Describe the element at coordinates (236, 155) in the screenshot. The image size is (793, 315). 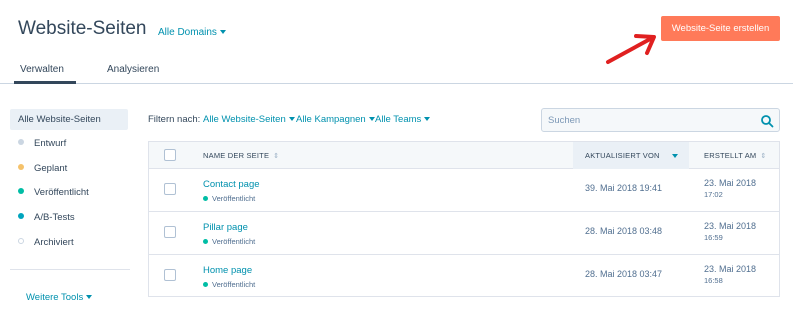
I see `column-header-label: NAME DER SEITE` at that location.